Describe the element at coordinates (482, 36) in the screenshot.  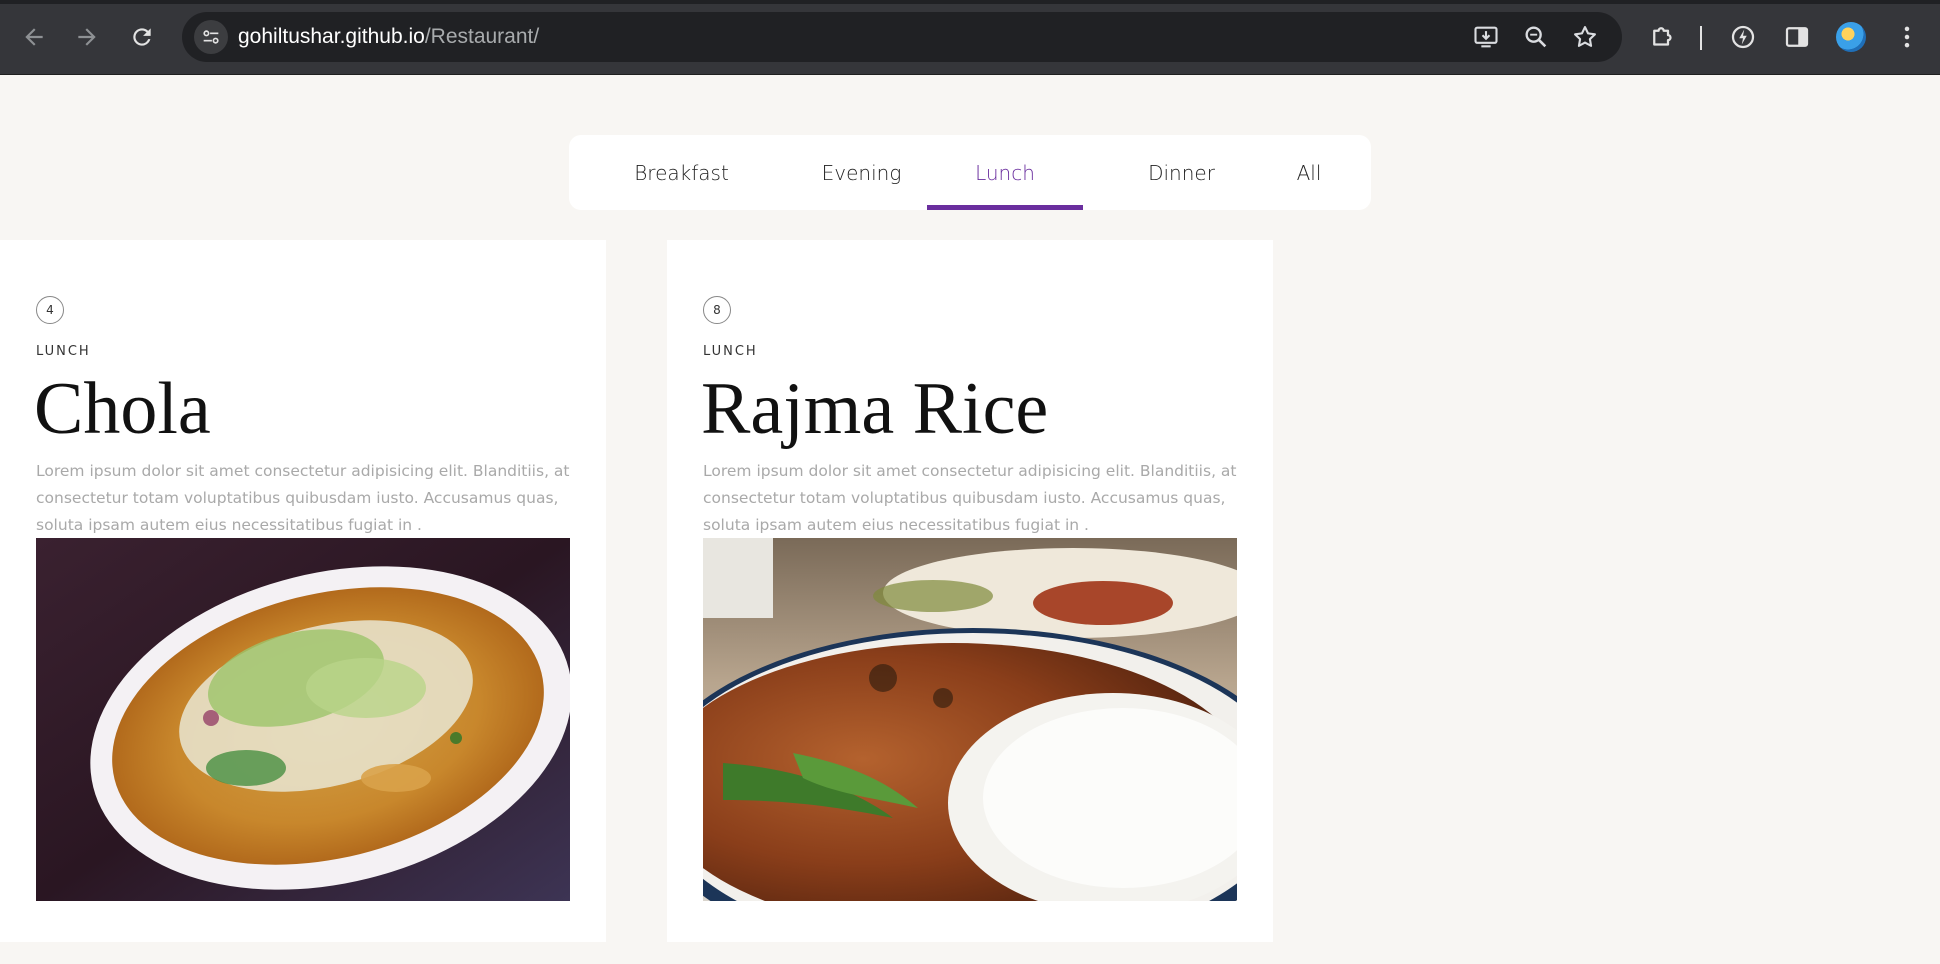
I see `url-path: /Restaurant/` at that location.